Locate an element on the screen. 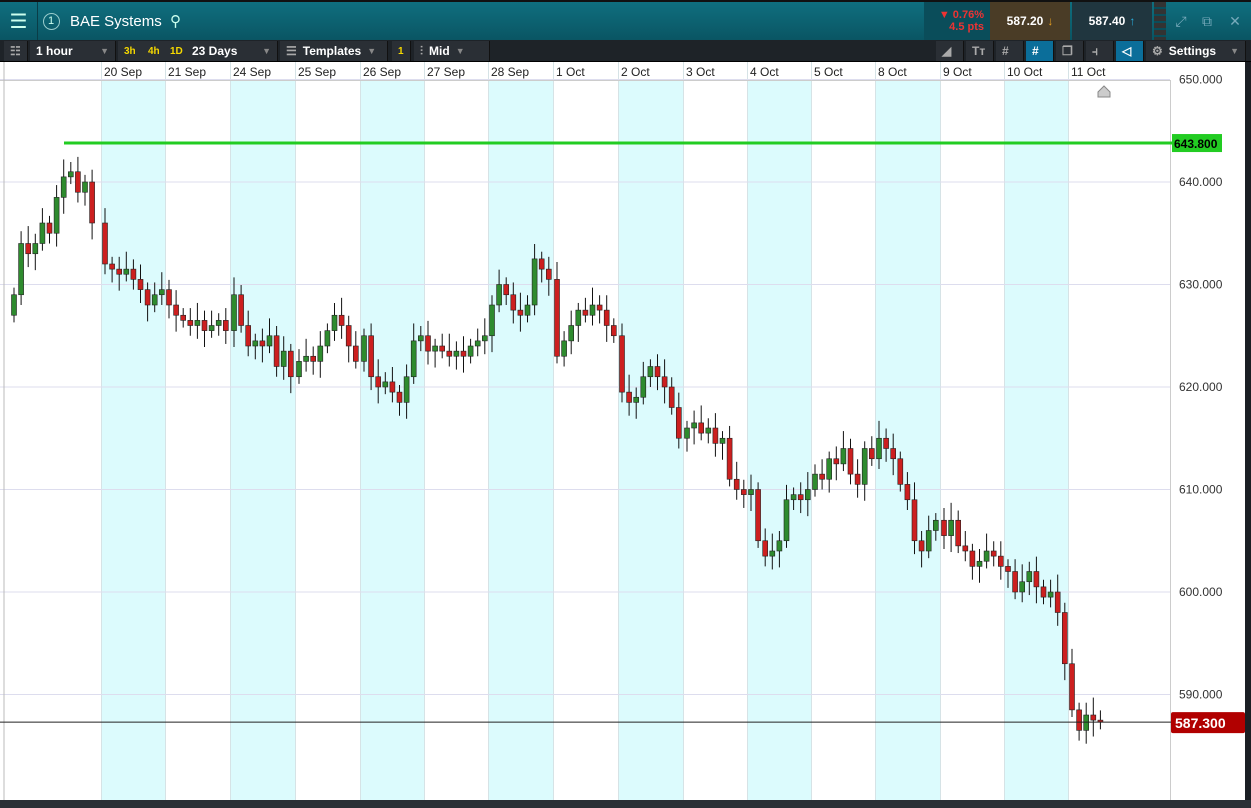 Image resolution: width=1251 pixels, height=808 pixels. count-badge: 1 is located at coordinates (401, 51).